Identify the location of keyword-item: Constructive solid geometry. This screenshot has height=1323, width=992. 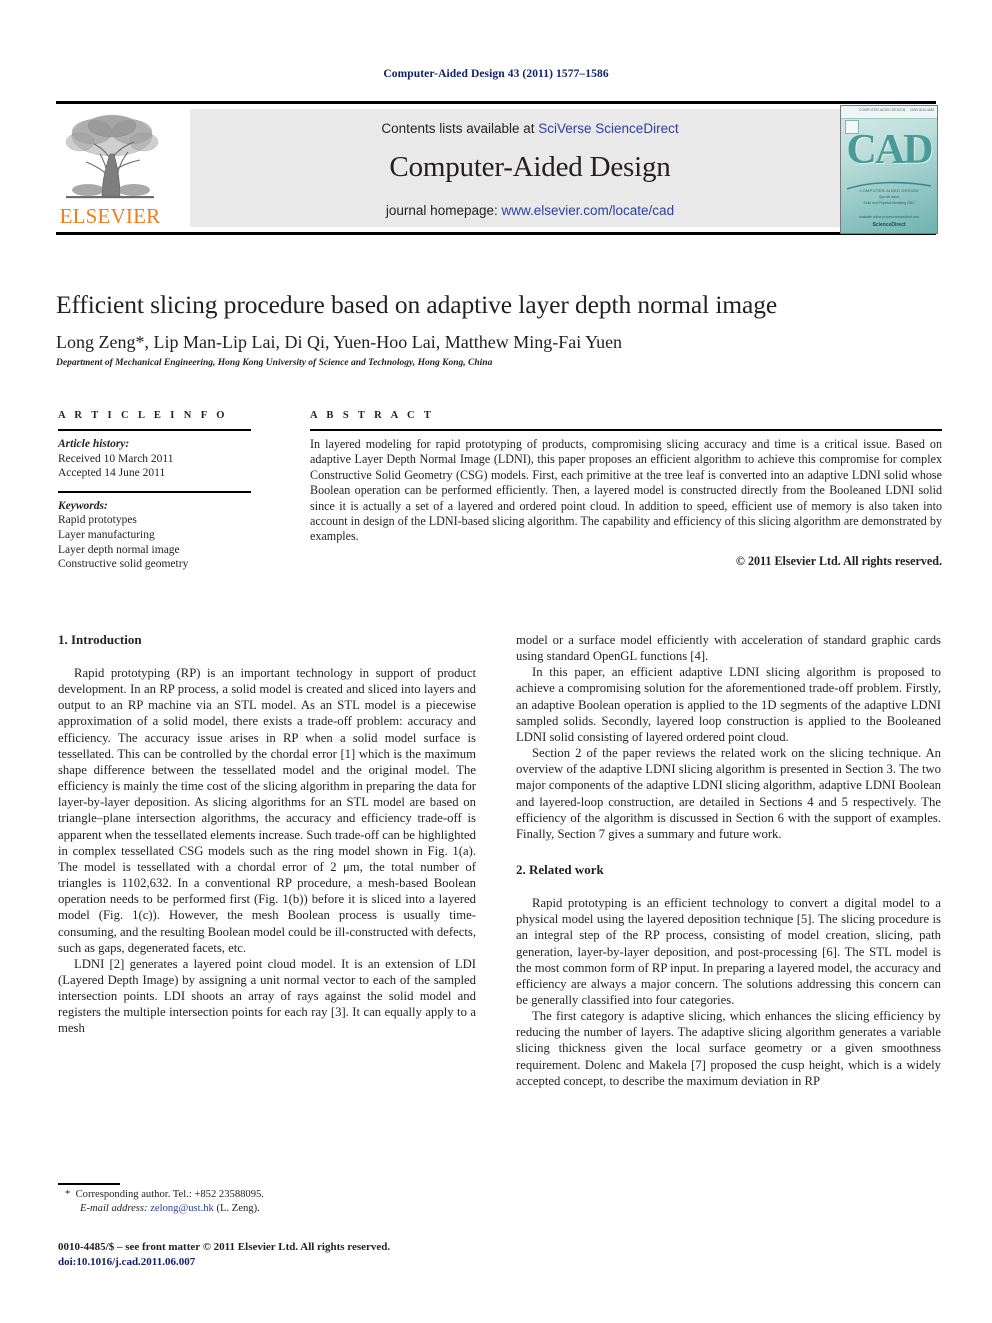
(123, 564).